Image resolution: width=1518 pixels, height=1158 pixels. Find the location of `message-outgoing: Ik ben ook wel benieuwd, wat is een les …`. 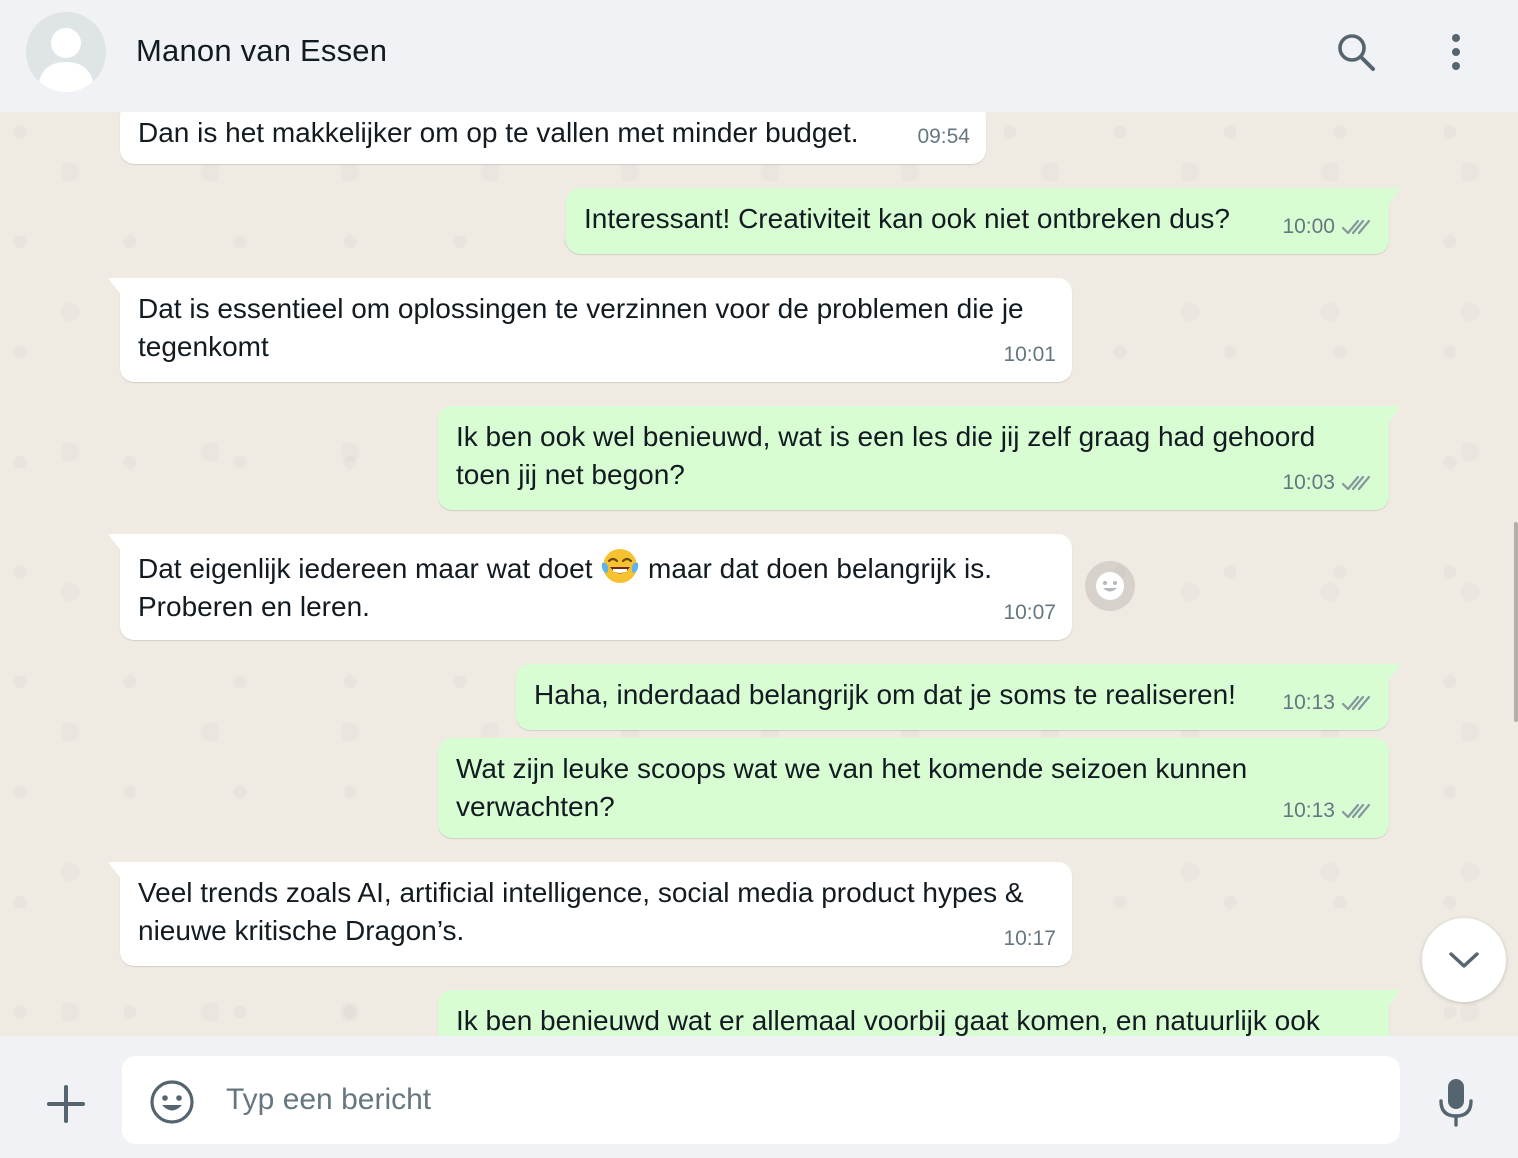

message-outgoing: Ik ben ook wel benieuwd, wat is een les … is located at coordinates (919, 458).